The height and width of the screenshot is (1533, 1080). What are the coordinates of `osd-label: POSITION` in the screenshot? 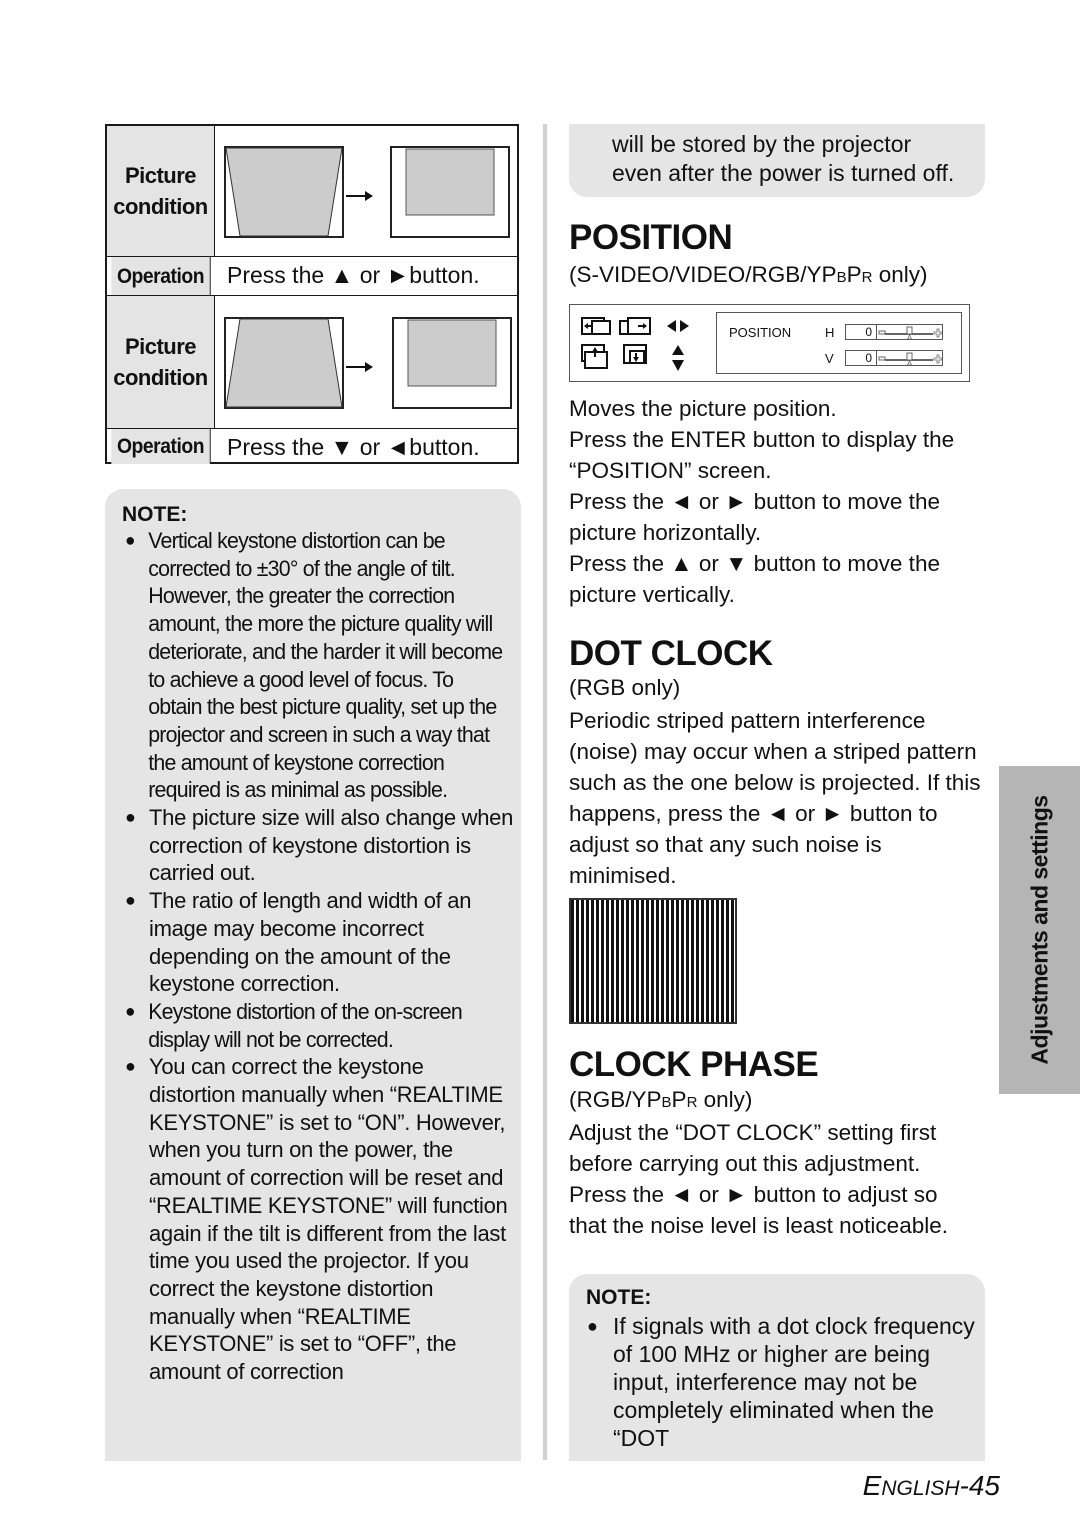 It's located at (760, 332).